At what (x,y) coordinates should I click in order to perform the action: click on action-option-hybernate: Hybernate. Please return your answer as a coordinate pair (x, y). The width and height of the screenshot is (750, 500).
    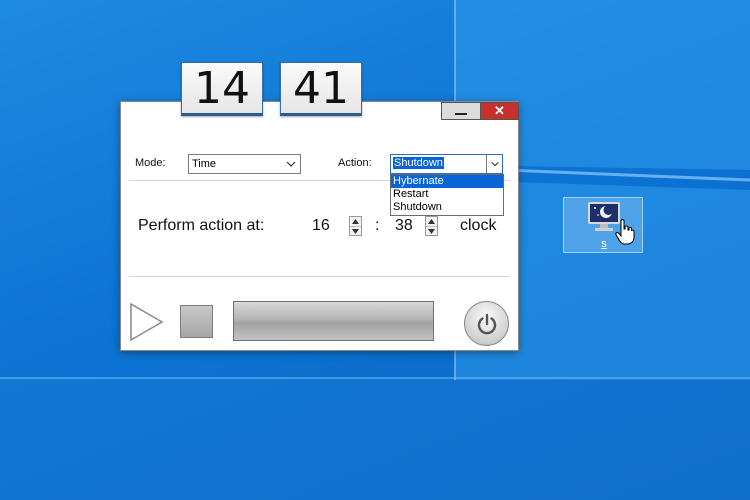
    Looking at the image, I should click on (447, 181).